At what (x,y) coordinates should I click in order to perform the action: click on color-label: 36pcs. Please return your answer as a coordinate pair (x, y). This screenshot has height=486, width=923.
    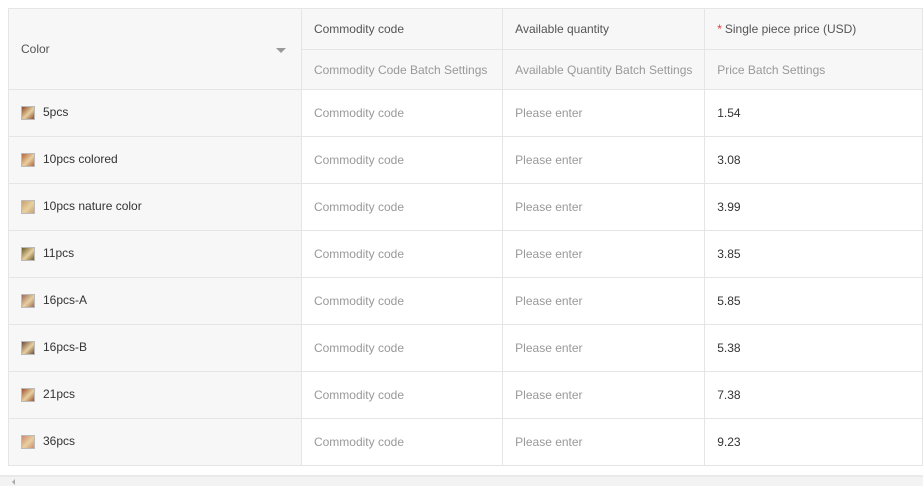
    Looking at the image, I should click on (59, 441).